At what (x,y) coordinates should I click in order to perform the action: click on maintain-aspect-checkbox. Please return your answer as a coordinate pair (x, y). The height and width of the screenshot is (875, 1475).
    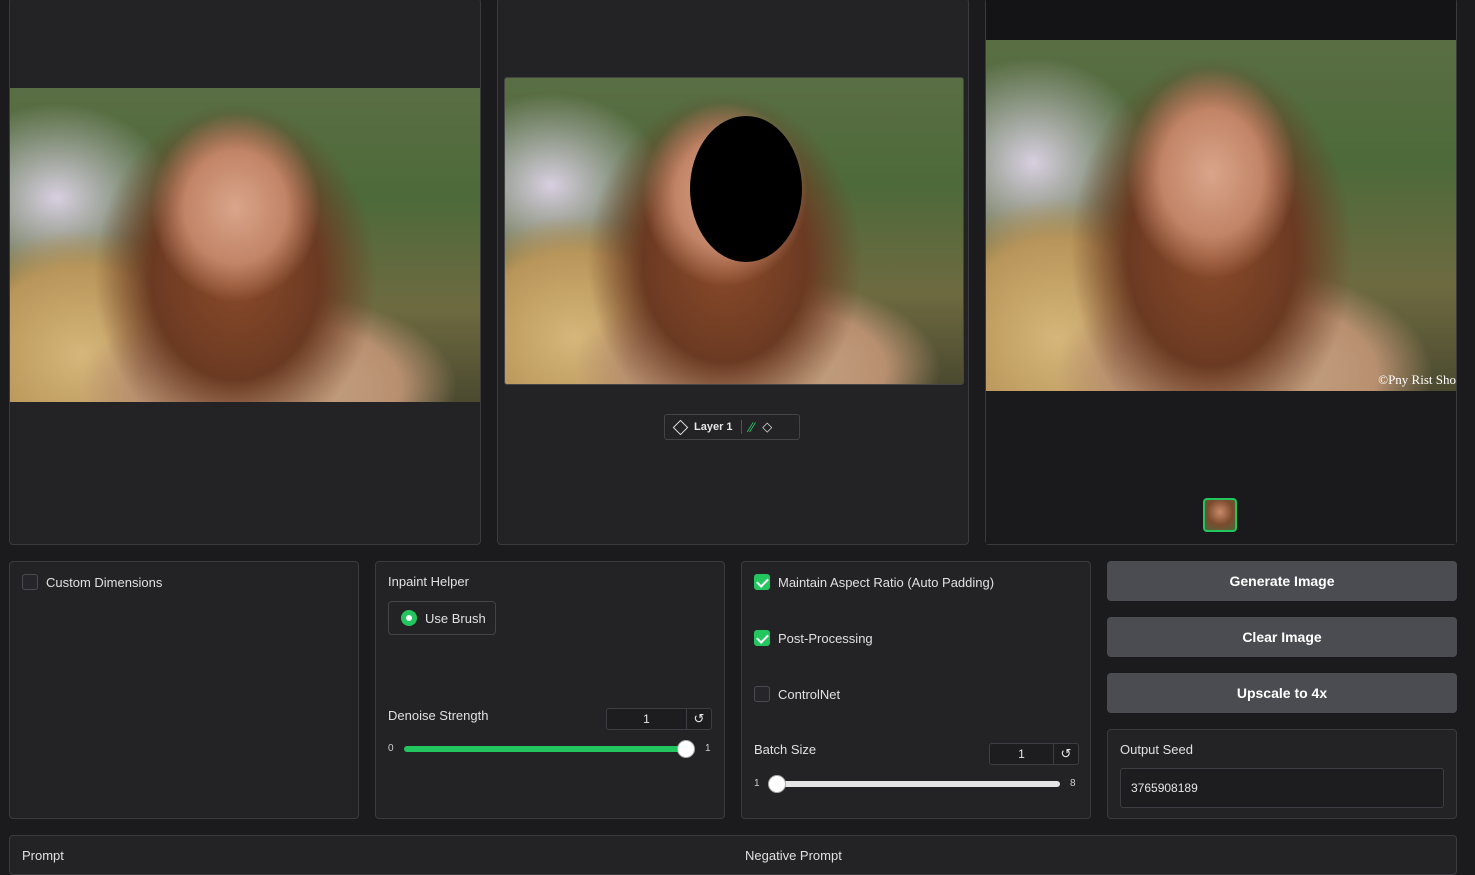
    Looking at the image, I should click on (762, 582).